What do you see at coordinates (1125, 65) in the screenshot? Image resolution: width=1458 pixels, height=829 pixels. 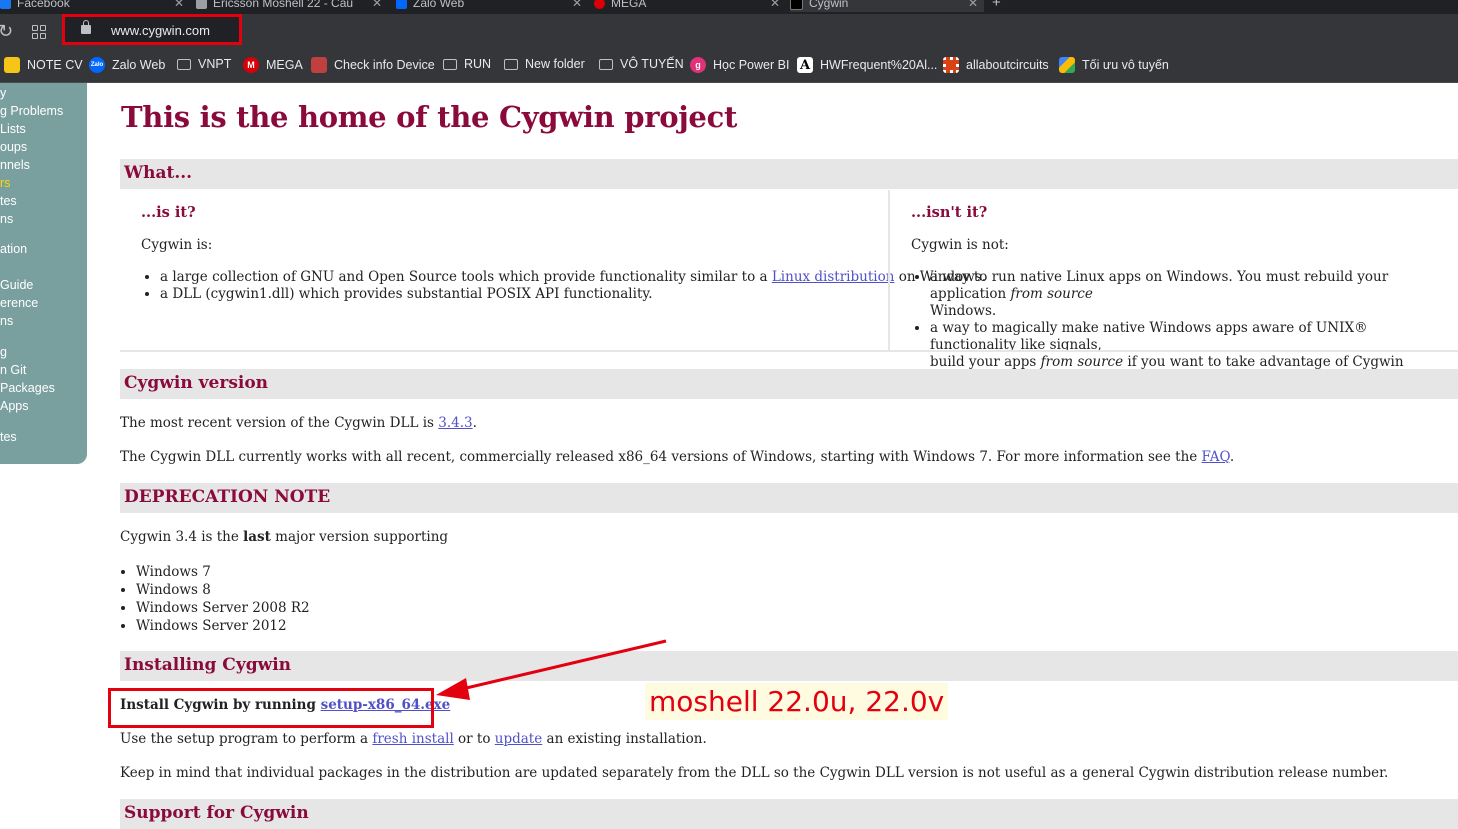 I see `bookmark-label: Tối ưu vô tuyến` at bounding box center [1125, 65].